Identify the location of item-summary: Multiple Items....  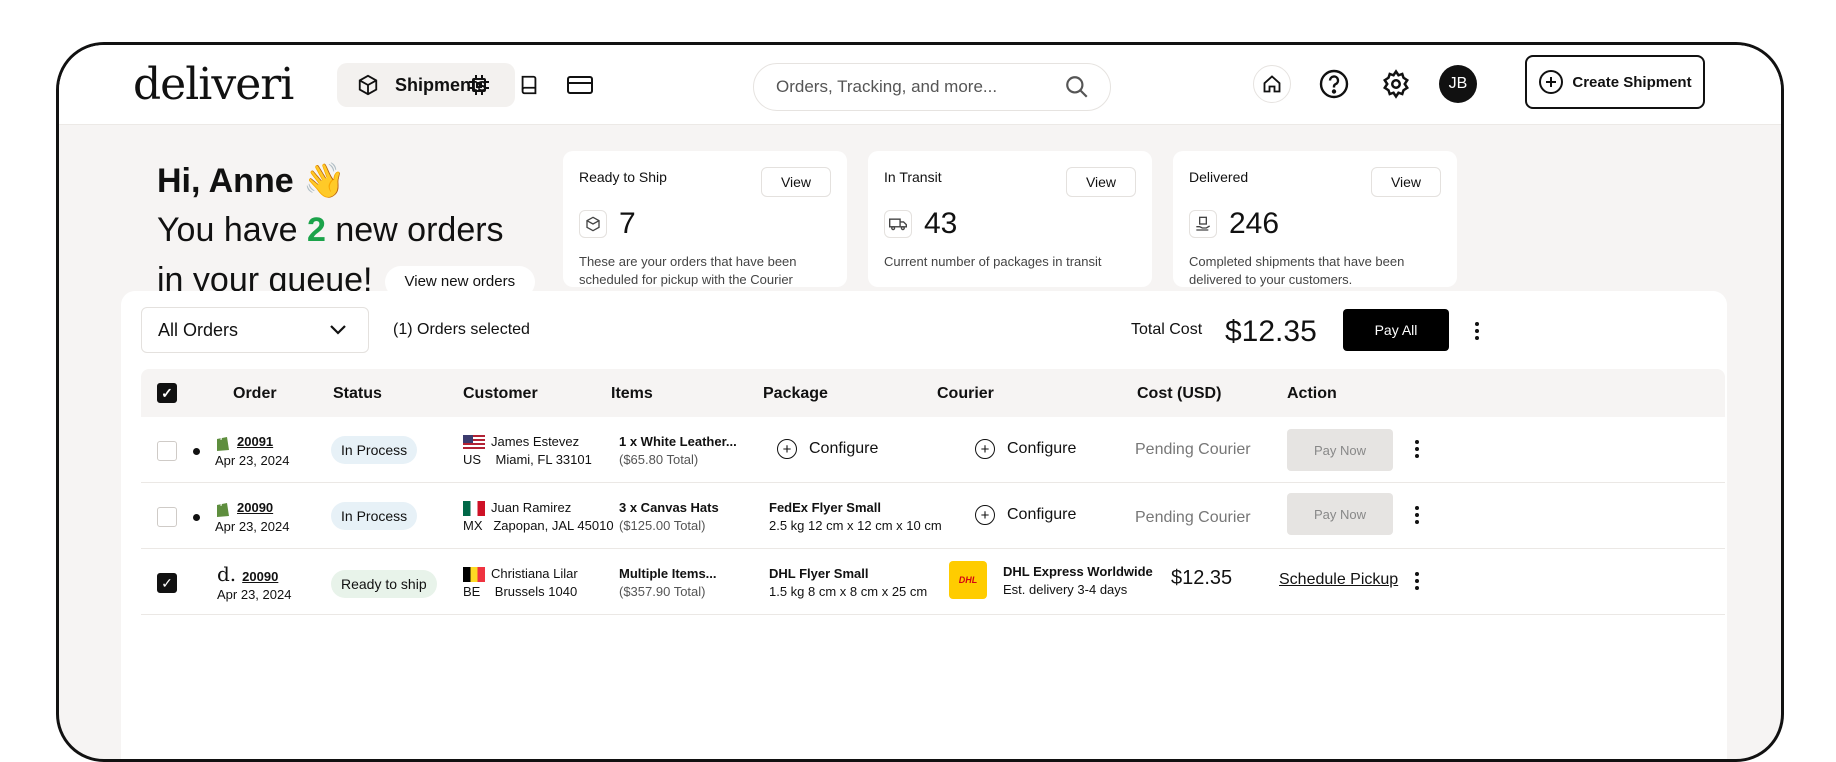
(668, 574).